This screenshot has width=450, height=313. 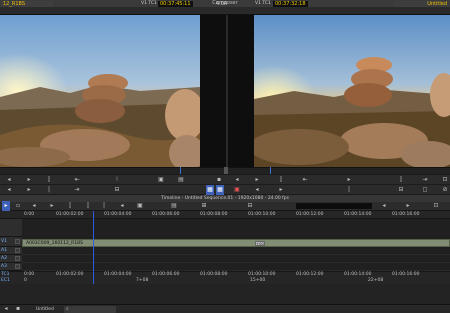 What do you see at coordinates (67, 309) in the screenshot?
I see `search-icon: ⌕` at bounding box center [67, 309].